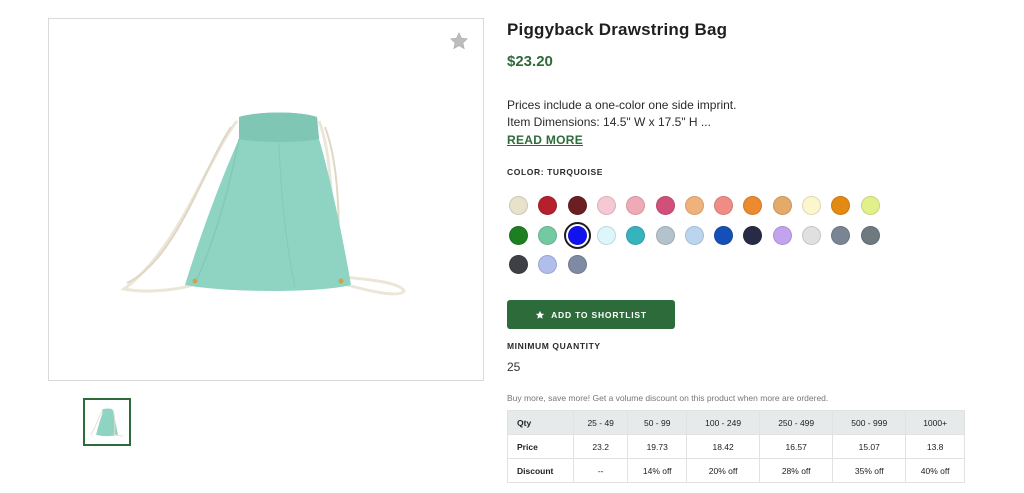 The height and width of the screenshot is (493, 1024). I want to click on price-row: Price 23.2 19.73 18.42 16.57 15.07 13.8, so click(736, 446).